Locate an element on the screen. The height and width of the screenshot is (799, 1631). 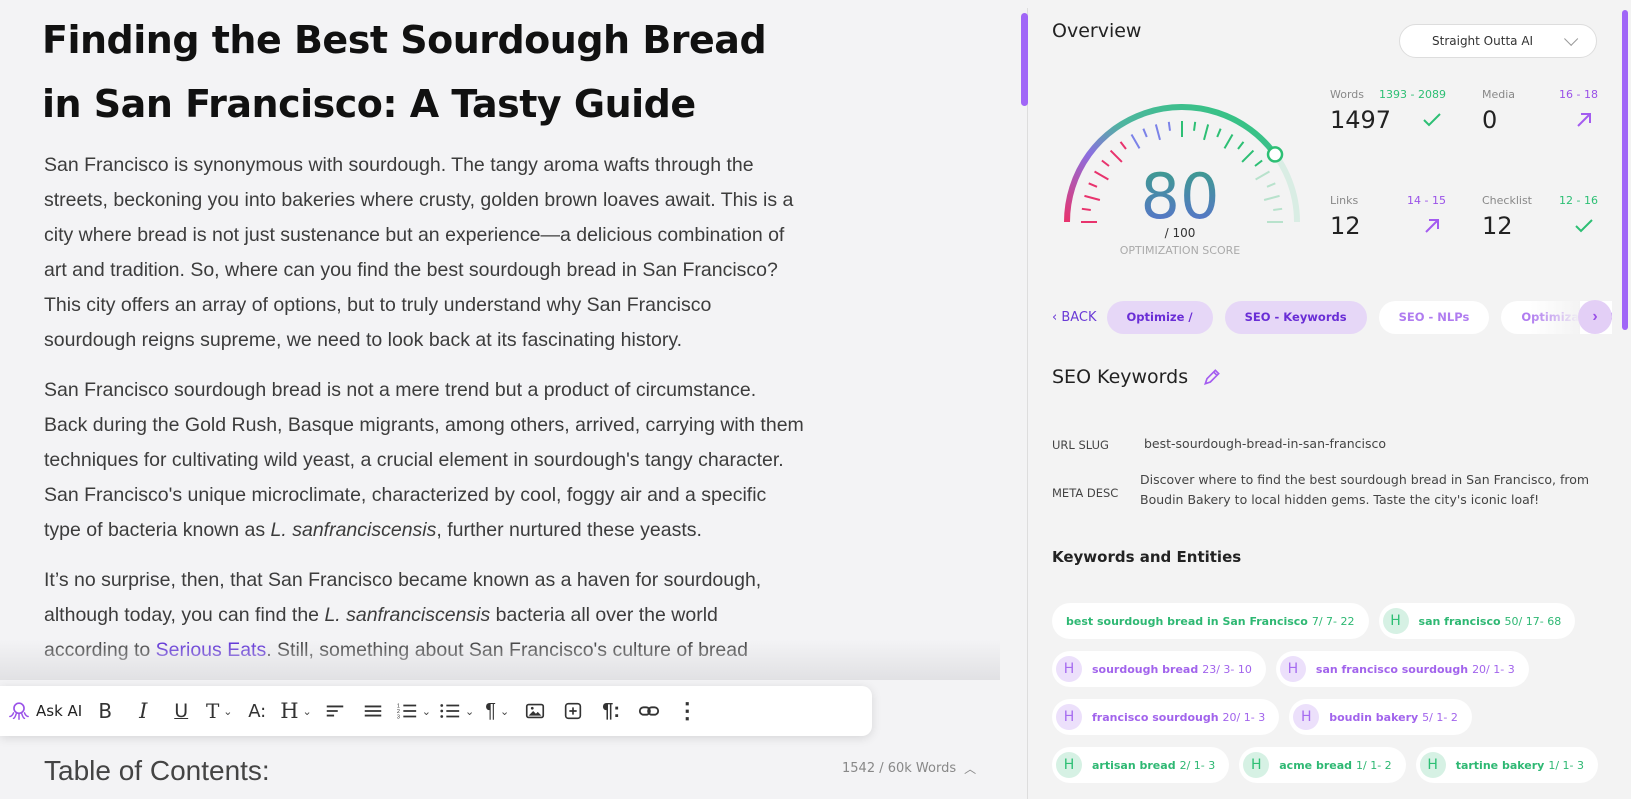
tabs-fade is located at coordinates (1555, 317).